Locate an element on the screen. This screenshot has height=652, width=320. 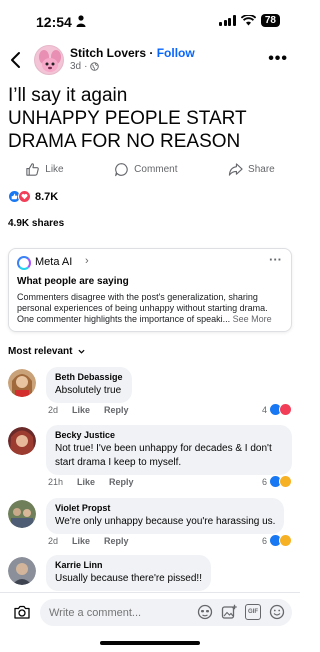
stitch-avatar-image is located at coordinates (50, 61).